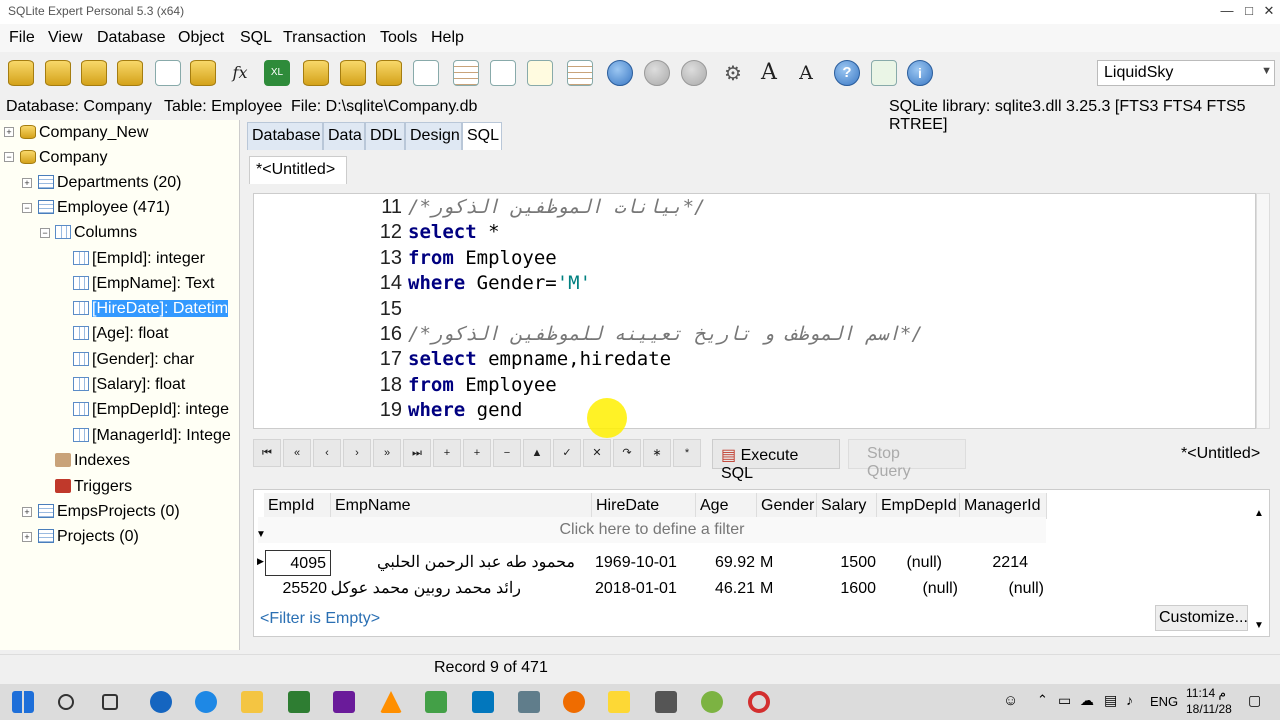 The width and height of the screenshot is (1280, 720). What do you see at coordinates (92, 460) in the screenshot?
I see `tree-node-indexes: Indexes` at bounding box center [92, 460].